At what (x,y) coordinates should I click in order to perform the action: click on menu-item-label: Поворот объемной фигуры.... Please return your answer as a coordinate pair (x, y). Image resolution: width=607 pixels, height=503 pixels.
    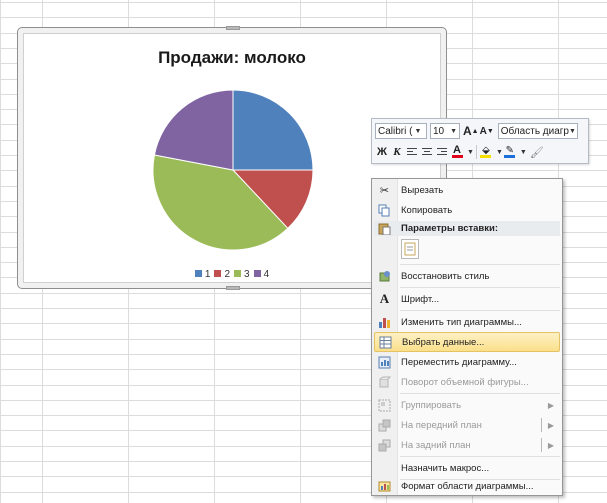
    Looking at the image, I should click on (465, 382).